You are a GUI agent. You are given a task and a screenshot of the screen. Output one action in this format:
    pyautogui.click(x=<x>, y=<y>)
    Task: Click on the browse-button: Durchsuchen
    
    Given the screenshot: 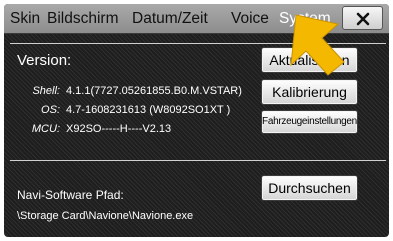 What is the action you would take?
    pyautogui.click(x=309, y=188)
    